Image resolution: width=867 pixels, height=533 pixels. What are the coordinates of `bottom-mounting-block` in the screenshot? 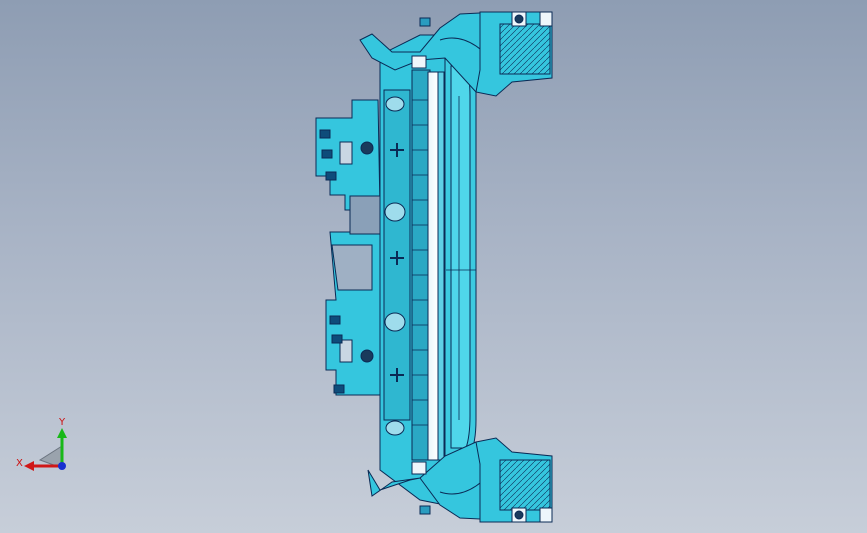 It's located at (514, 480).